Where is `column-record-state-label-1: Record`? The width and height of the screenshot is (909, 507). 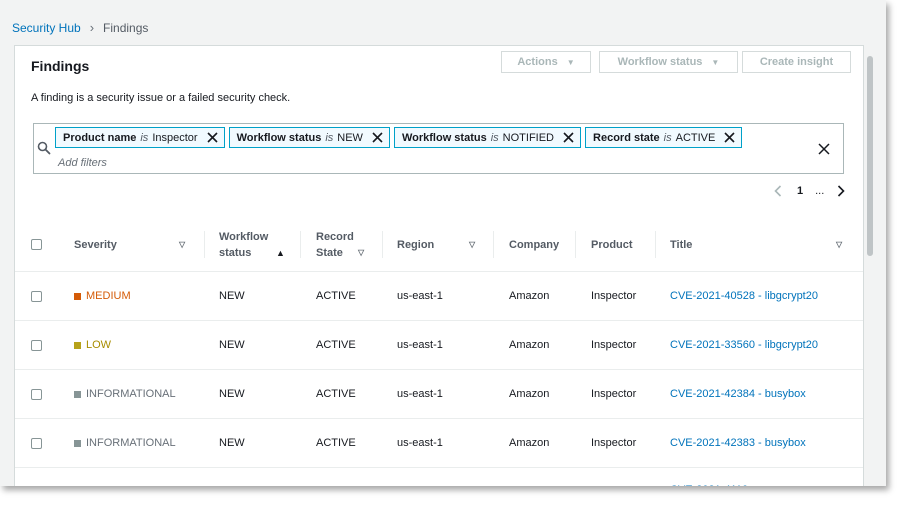 column-record-state-label-1: Record is located at coordinates (335, 236).